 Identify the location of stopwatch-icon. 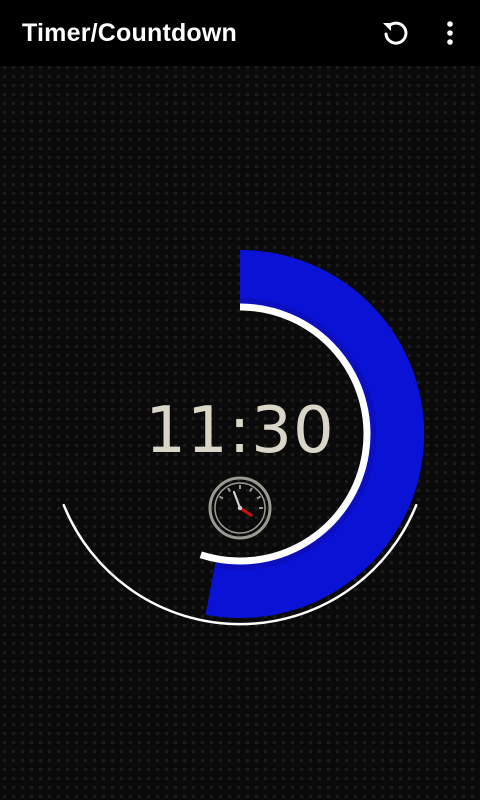
(240, 508).